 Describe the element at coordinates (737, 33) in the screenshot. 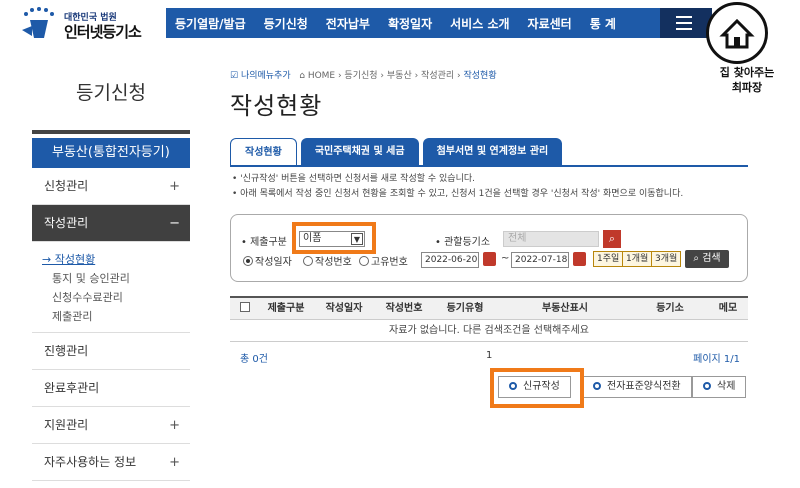

I see `house-pin-icon` at that location.